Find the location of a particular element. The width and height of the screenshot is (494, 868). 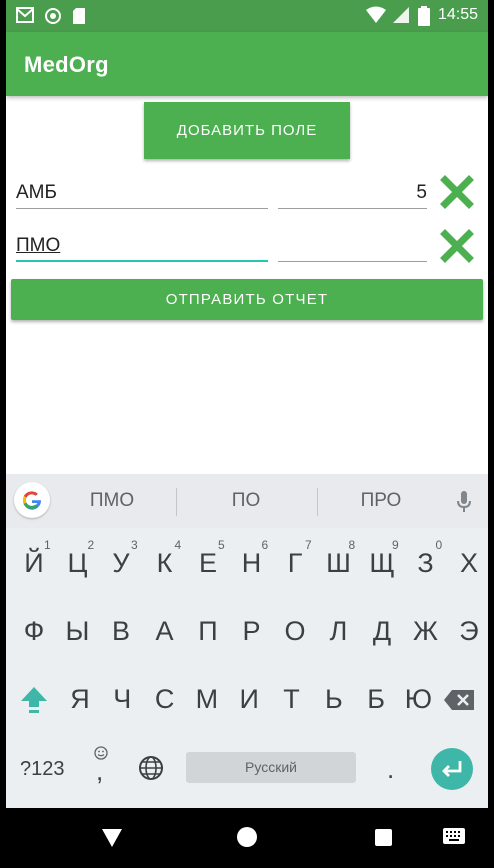

key-row3-3: М is located at coordinates (207, 699).